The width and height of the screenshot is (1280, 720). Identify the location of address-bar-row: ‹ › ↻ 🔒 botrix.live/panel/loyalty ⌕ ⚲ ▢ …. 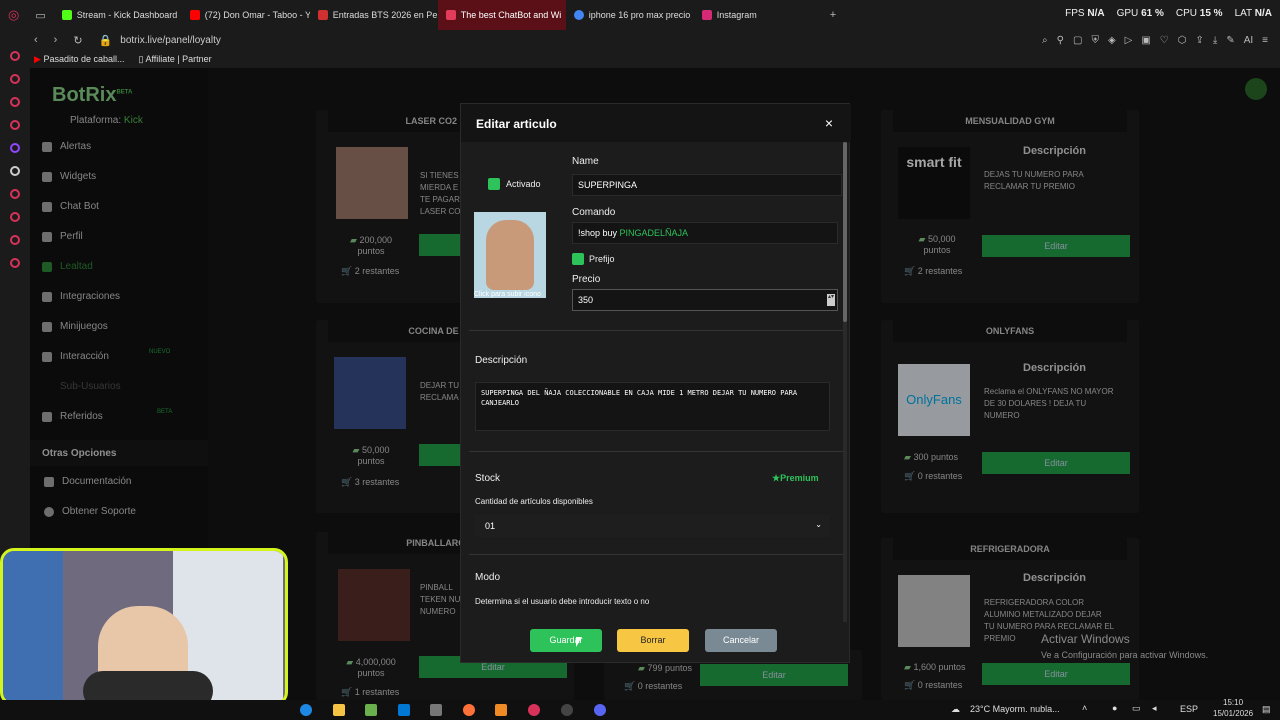
(640, 40).